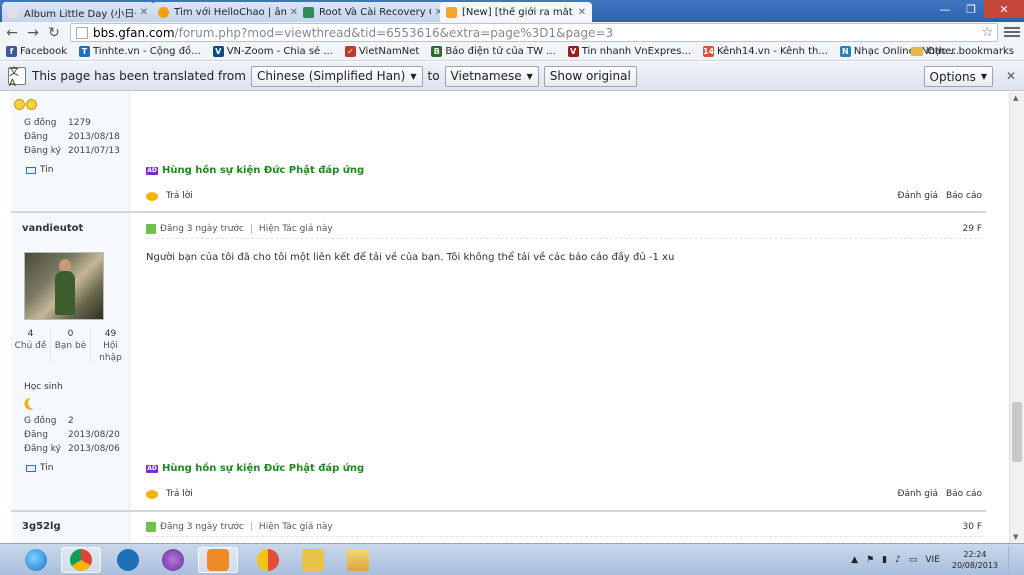 The image size is (1024, 575). Describe the element at coordinates (218, 560) in the screenshot. I see `media-player-icon` at that location.